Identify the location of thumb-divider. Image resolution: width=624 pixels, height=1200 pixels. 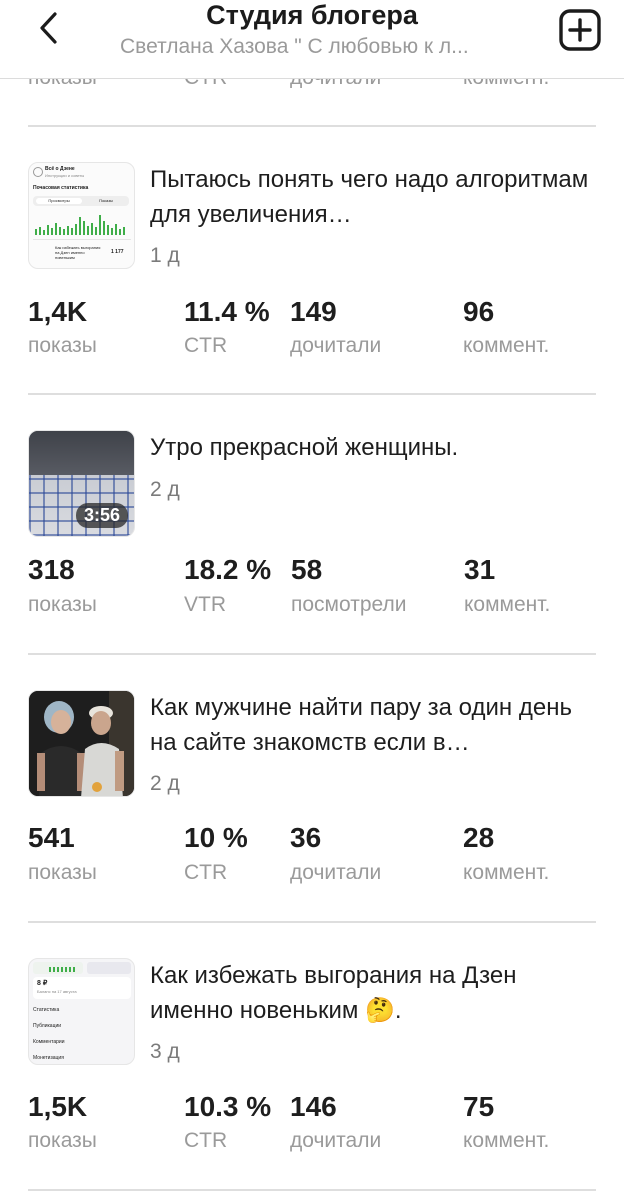
(82, 239).